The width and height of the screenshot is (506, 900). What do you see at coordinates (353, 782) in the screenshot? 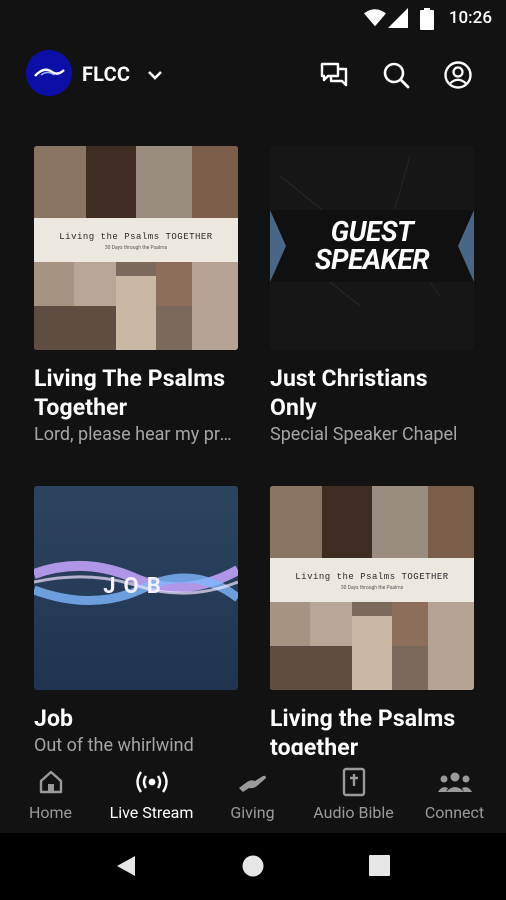
I see `bible-icon` at bounding box center [353, 782].